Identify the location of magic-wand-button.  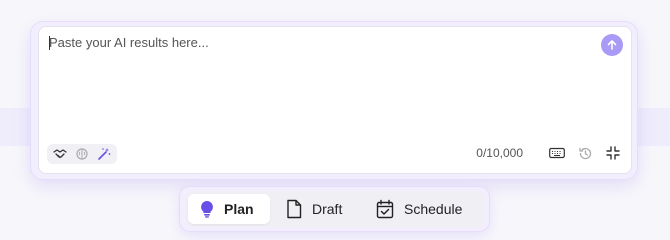
(104, 154).